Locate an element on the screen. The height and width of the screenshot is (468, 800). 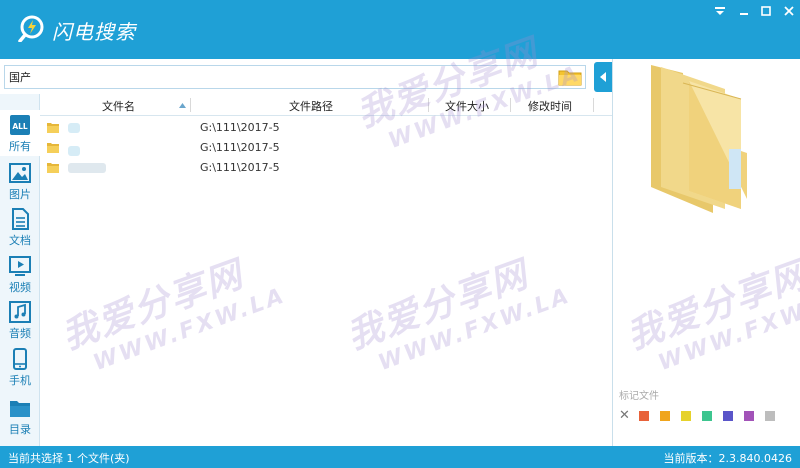
close-button is located at coordinates (789, 11).